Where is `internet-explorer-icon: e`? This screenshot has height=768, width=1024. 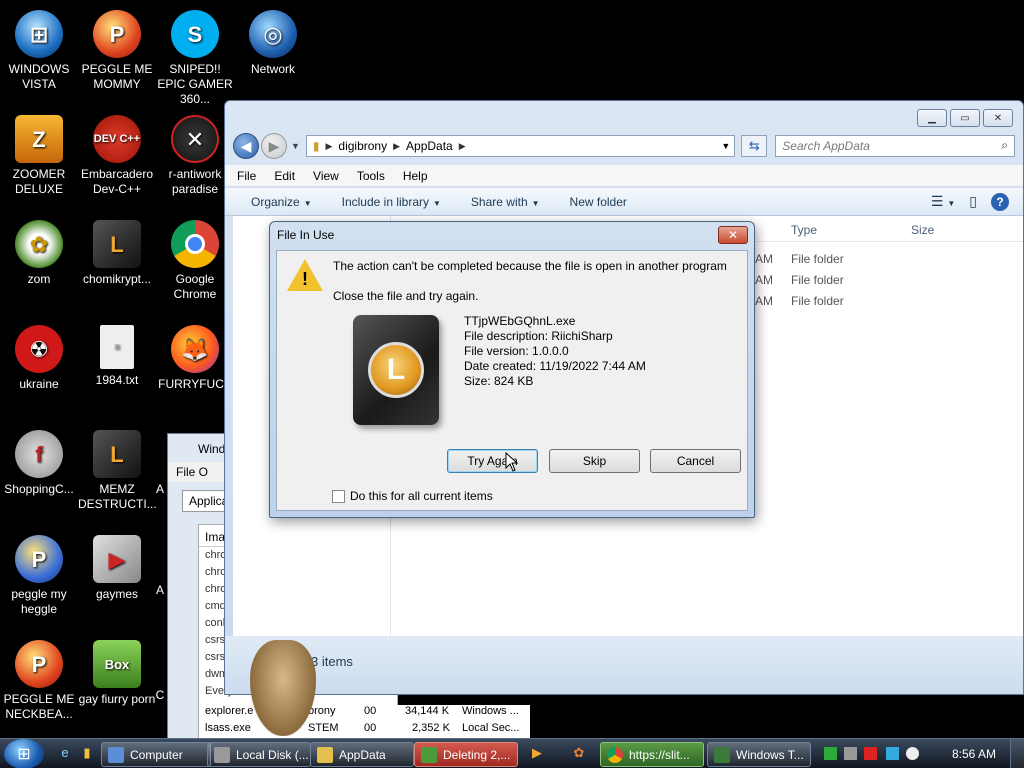 internet-explorer-icon: e is located at coordinates (65, 754).